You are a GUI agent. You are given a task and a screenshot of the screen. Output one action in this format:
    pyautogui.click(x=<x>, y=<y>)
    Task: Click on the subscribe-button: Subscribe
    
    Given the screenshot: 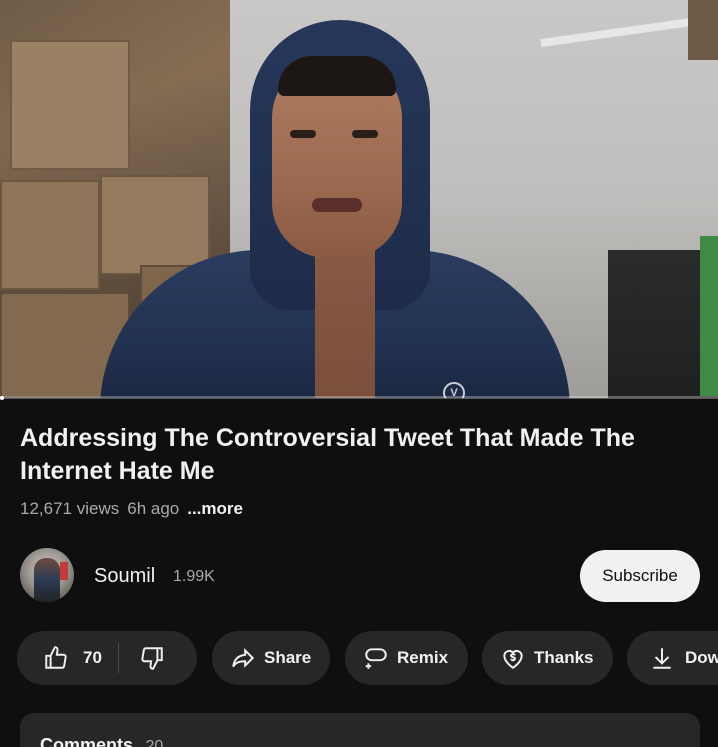 What is the action you would take?
    pyautogui.click(x=640, y=576)
    